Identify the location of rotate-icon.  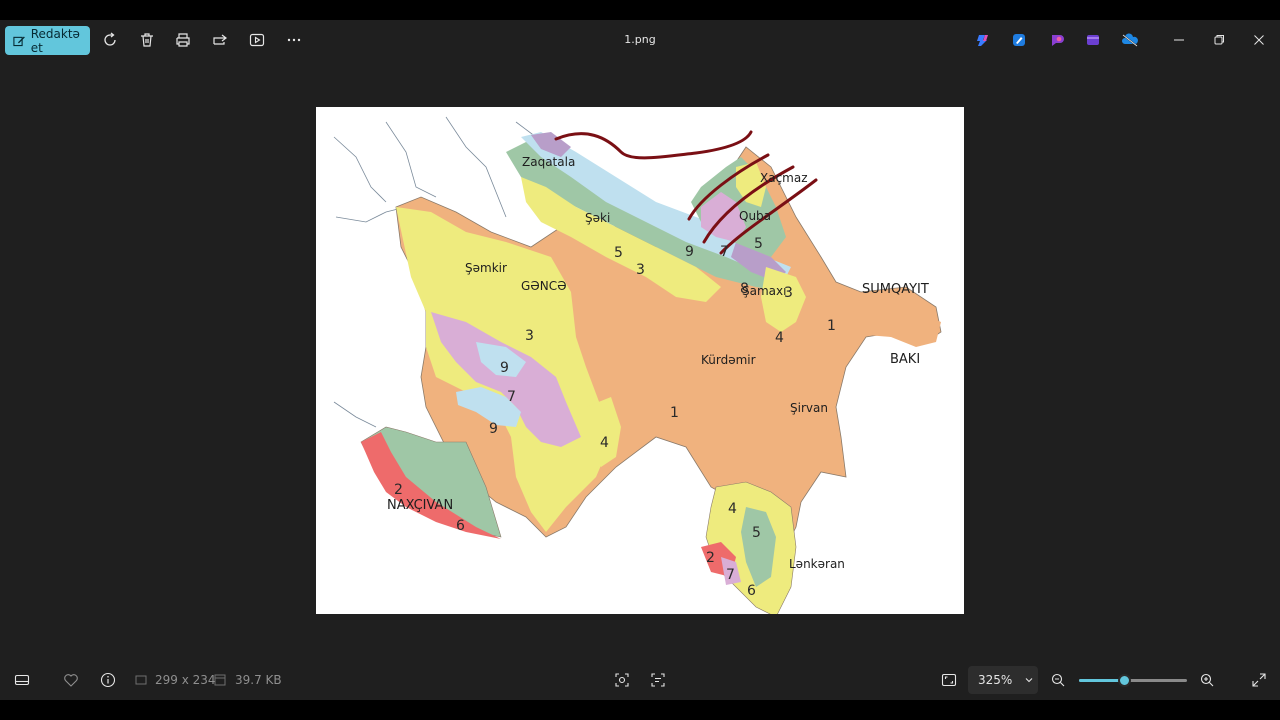
(110, 40).